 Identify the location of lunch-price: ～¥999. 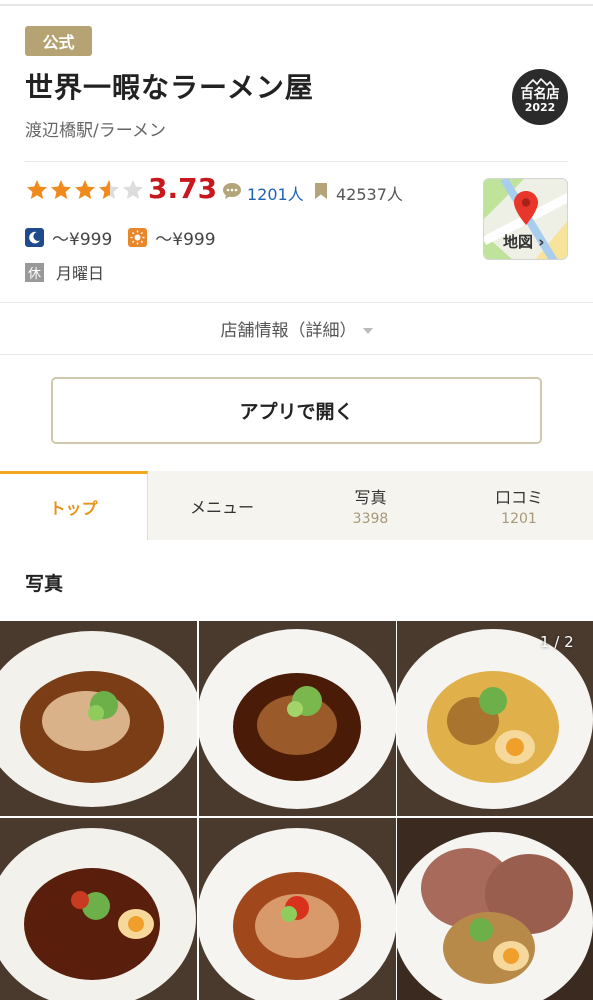
(185, 240).